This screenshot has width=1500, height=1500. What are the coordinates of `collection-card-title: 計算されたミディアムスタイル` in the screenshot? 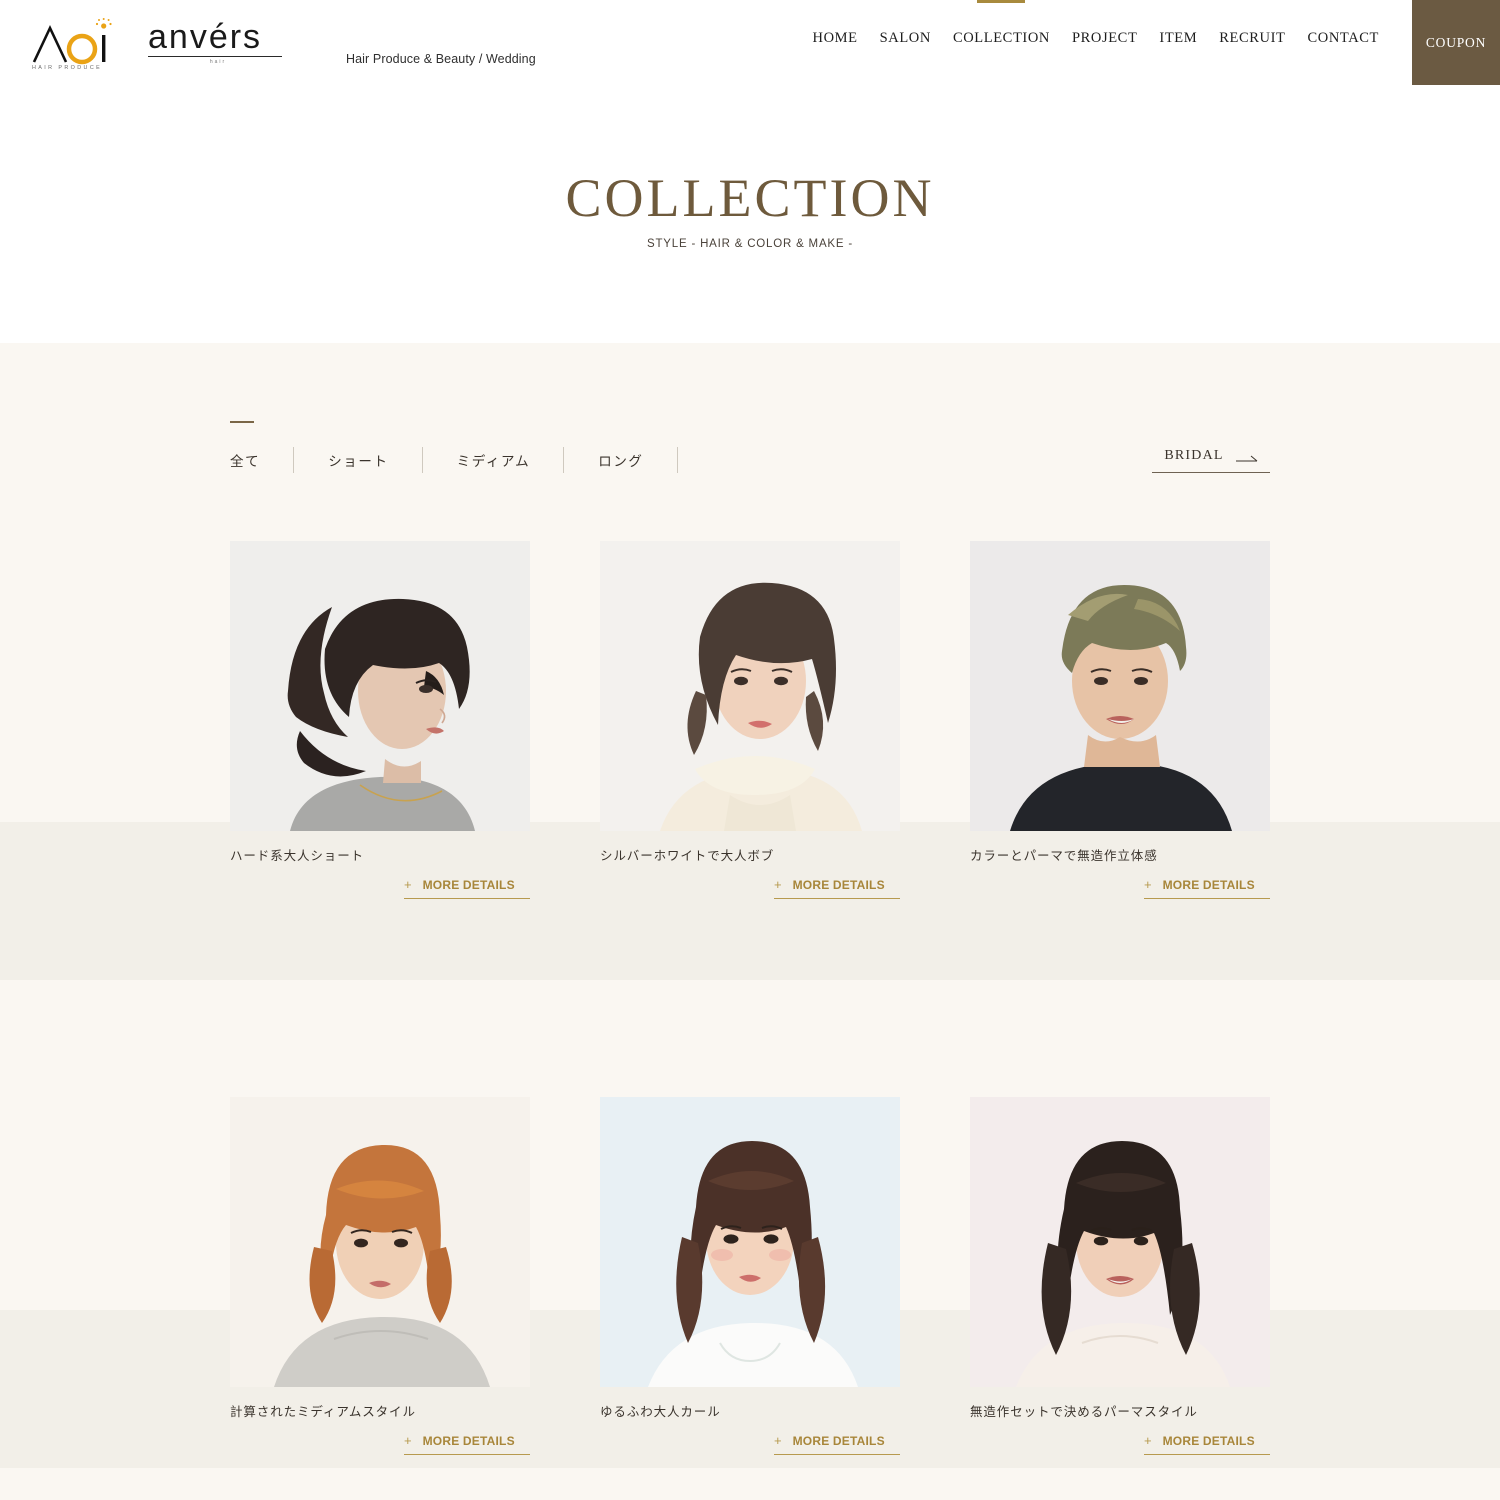 It's located at (323, 1412).